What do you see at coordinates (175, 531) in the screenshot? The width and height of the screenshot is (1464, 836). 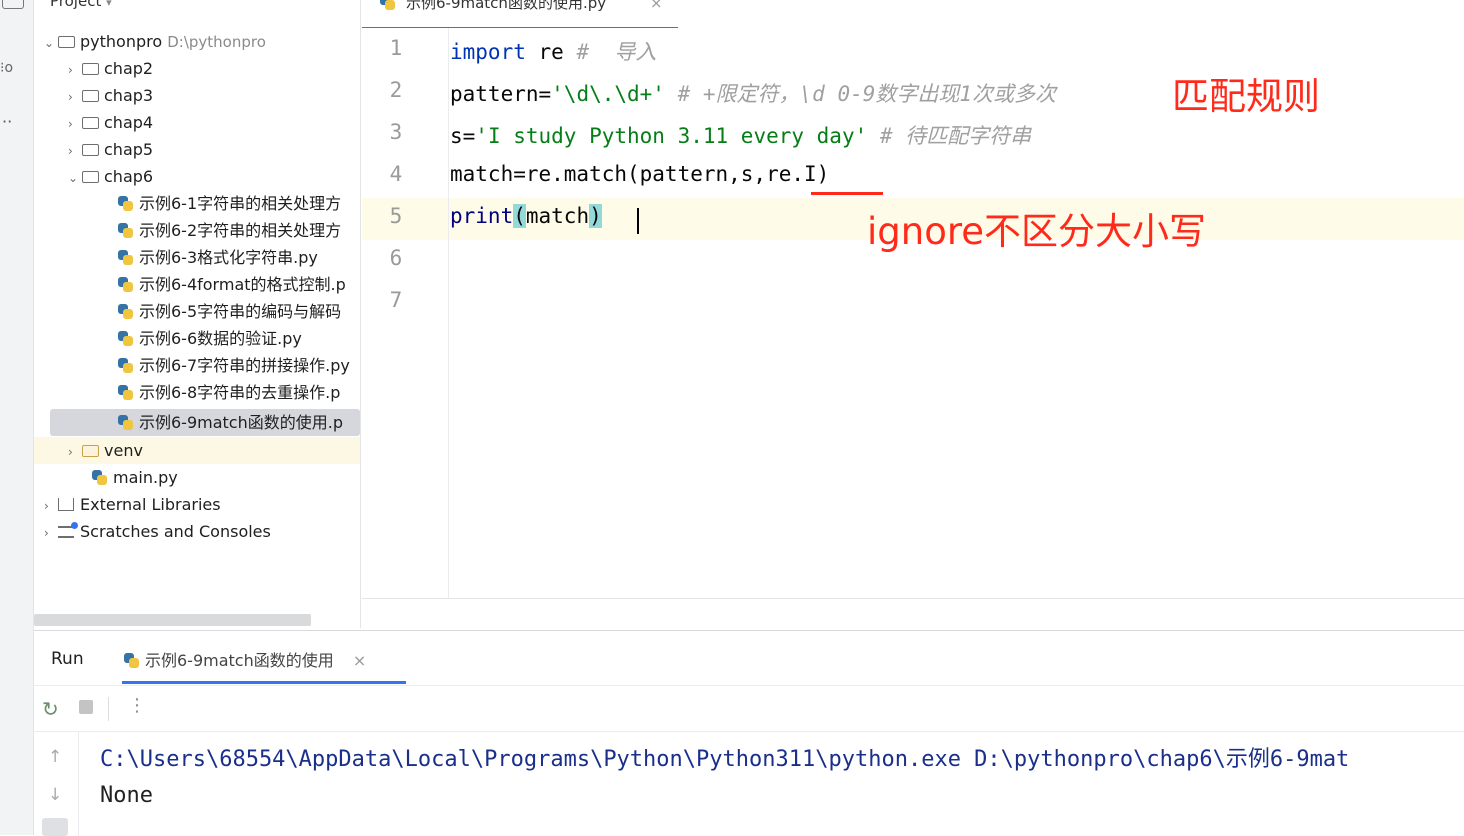 I see `tree-item-label: Scratches and Consoles` at bounding box center [175, 531].